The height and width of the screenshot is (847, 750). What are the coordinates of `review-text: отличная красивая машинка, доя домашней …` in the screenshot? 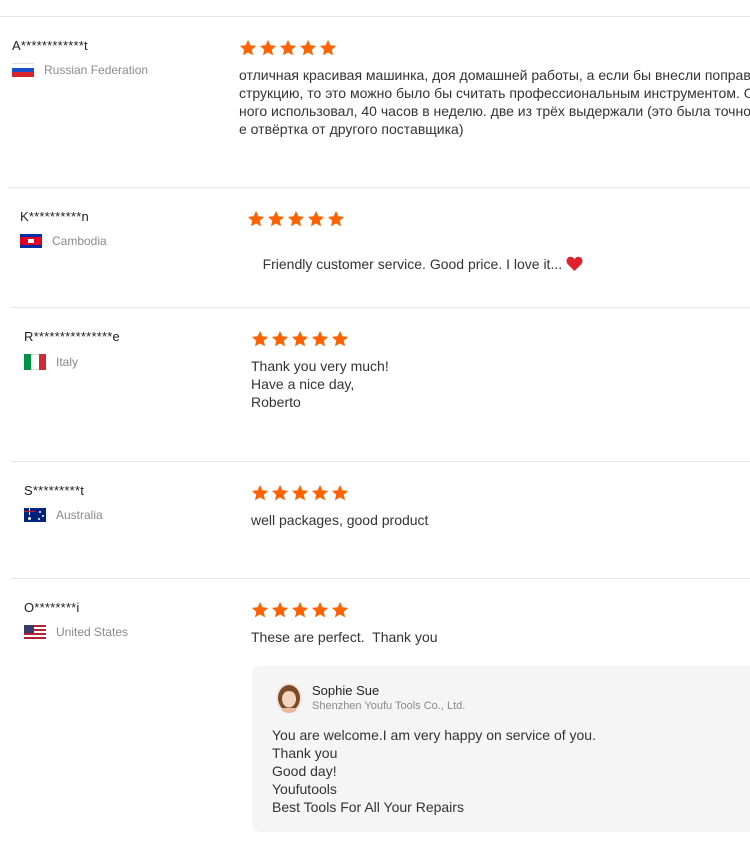 It's located at (494, 102).